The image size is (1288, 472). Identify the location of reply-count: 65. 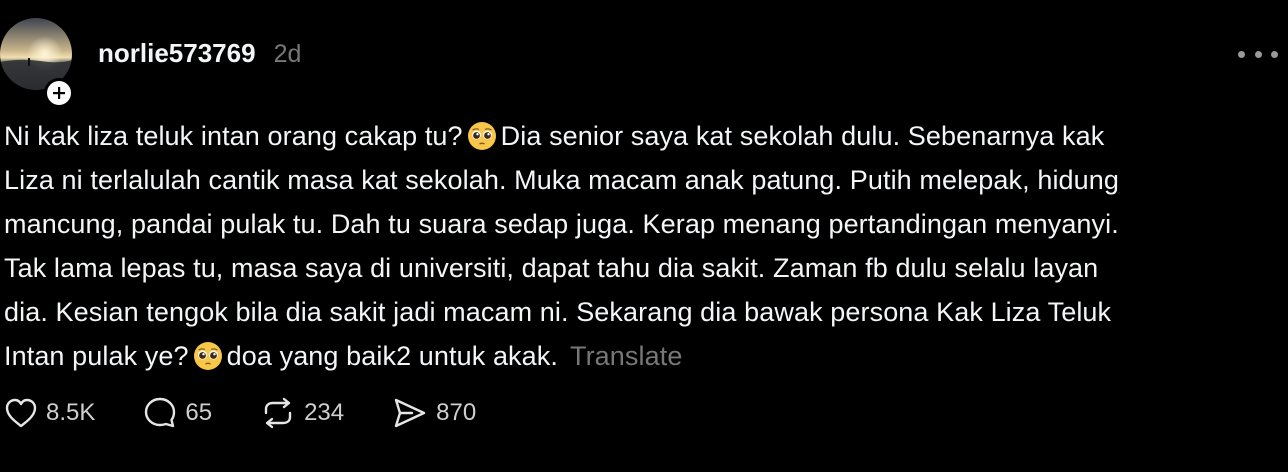
(199, 412).